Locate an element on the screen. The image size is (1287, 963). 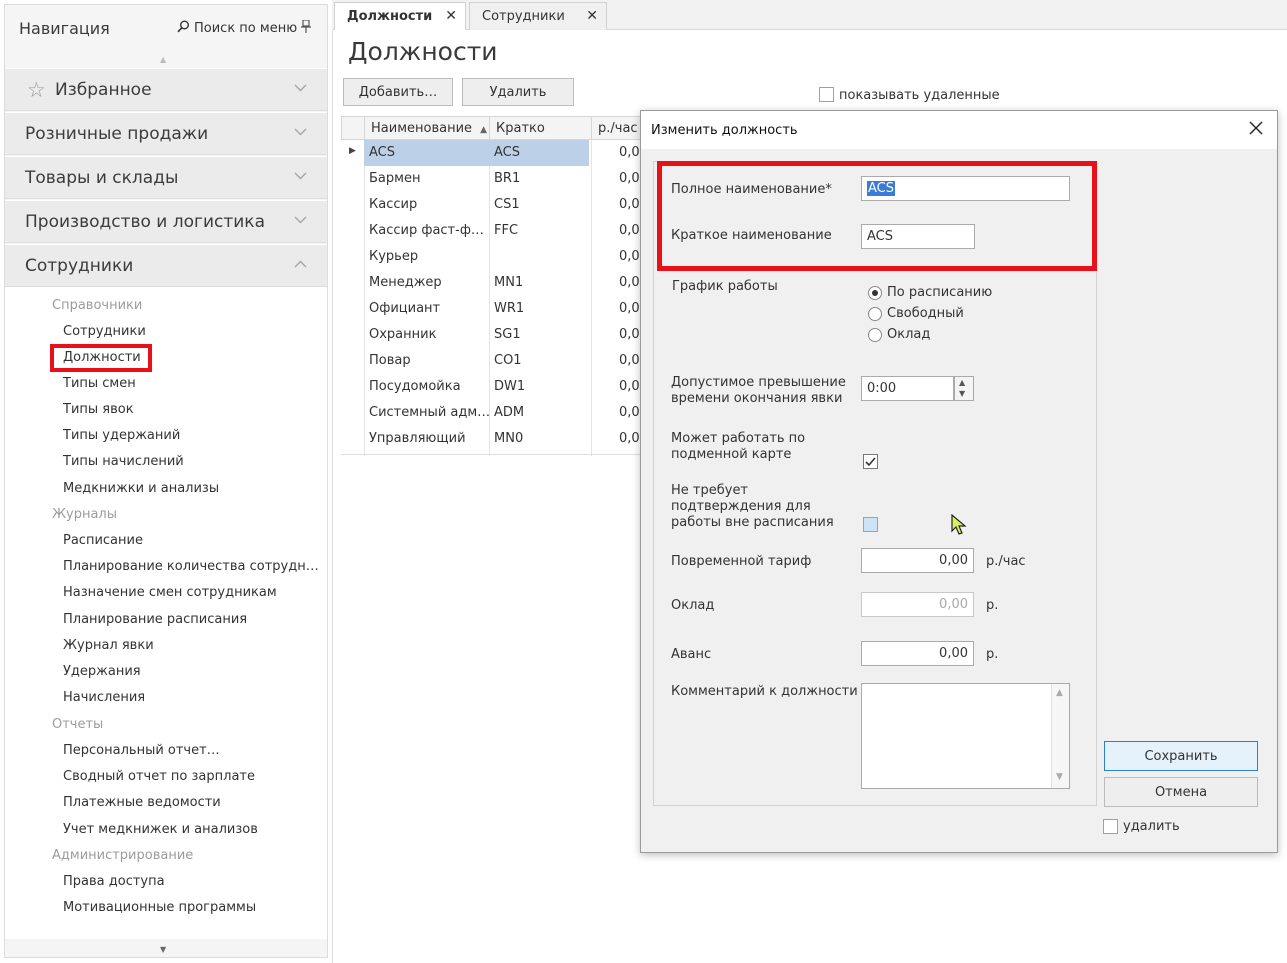
schedule-salary-radio is located at coordinates (875, 335).